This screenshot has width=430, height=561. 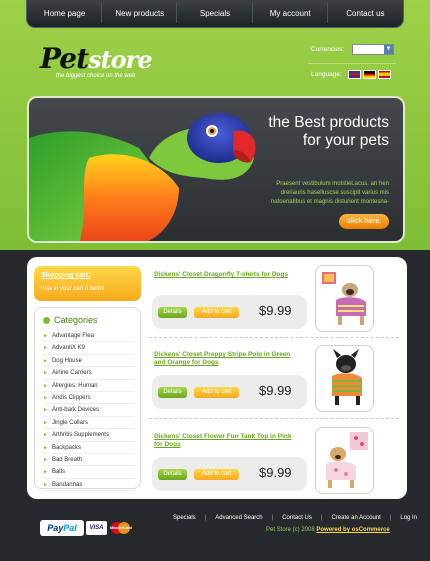 What do you see at coordinates (290, 530) in the screenshot?
I see `copyright-text: Pet Store (c) 2008` at bounding box center [290, 530].